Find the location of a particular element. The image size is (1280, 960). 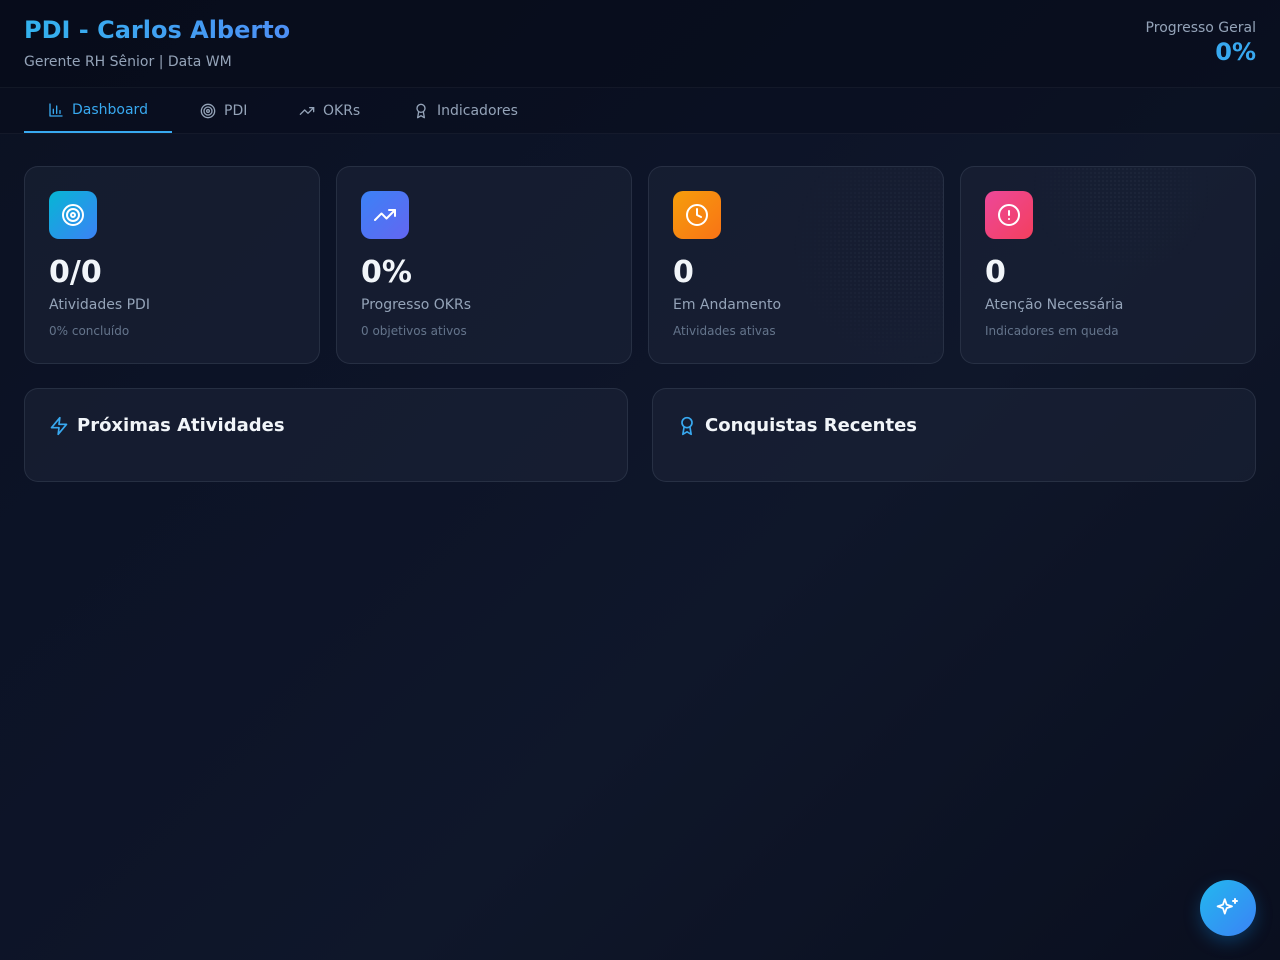

tab-label: Indicadores is located at coordinates (477, 110).